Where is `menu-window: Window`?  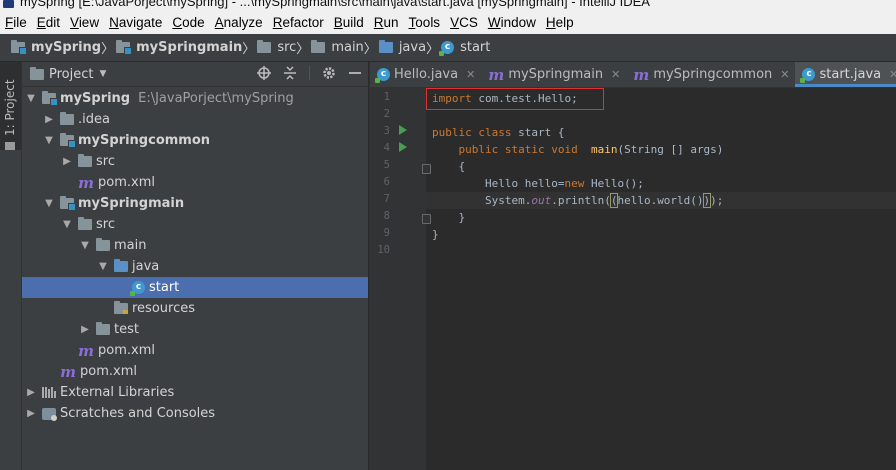 menu-window: Window is located at coordinates (512, 22).